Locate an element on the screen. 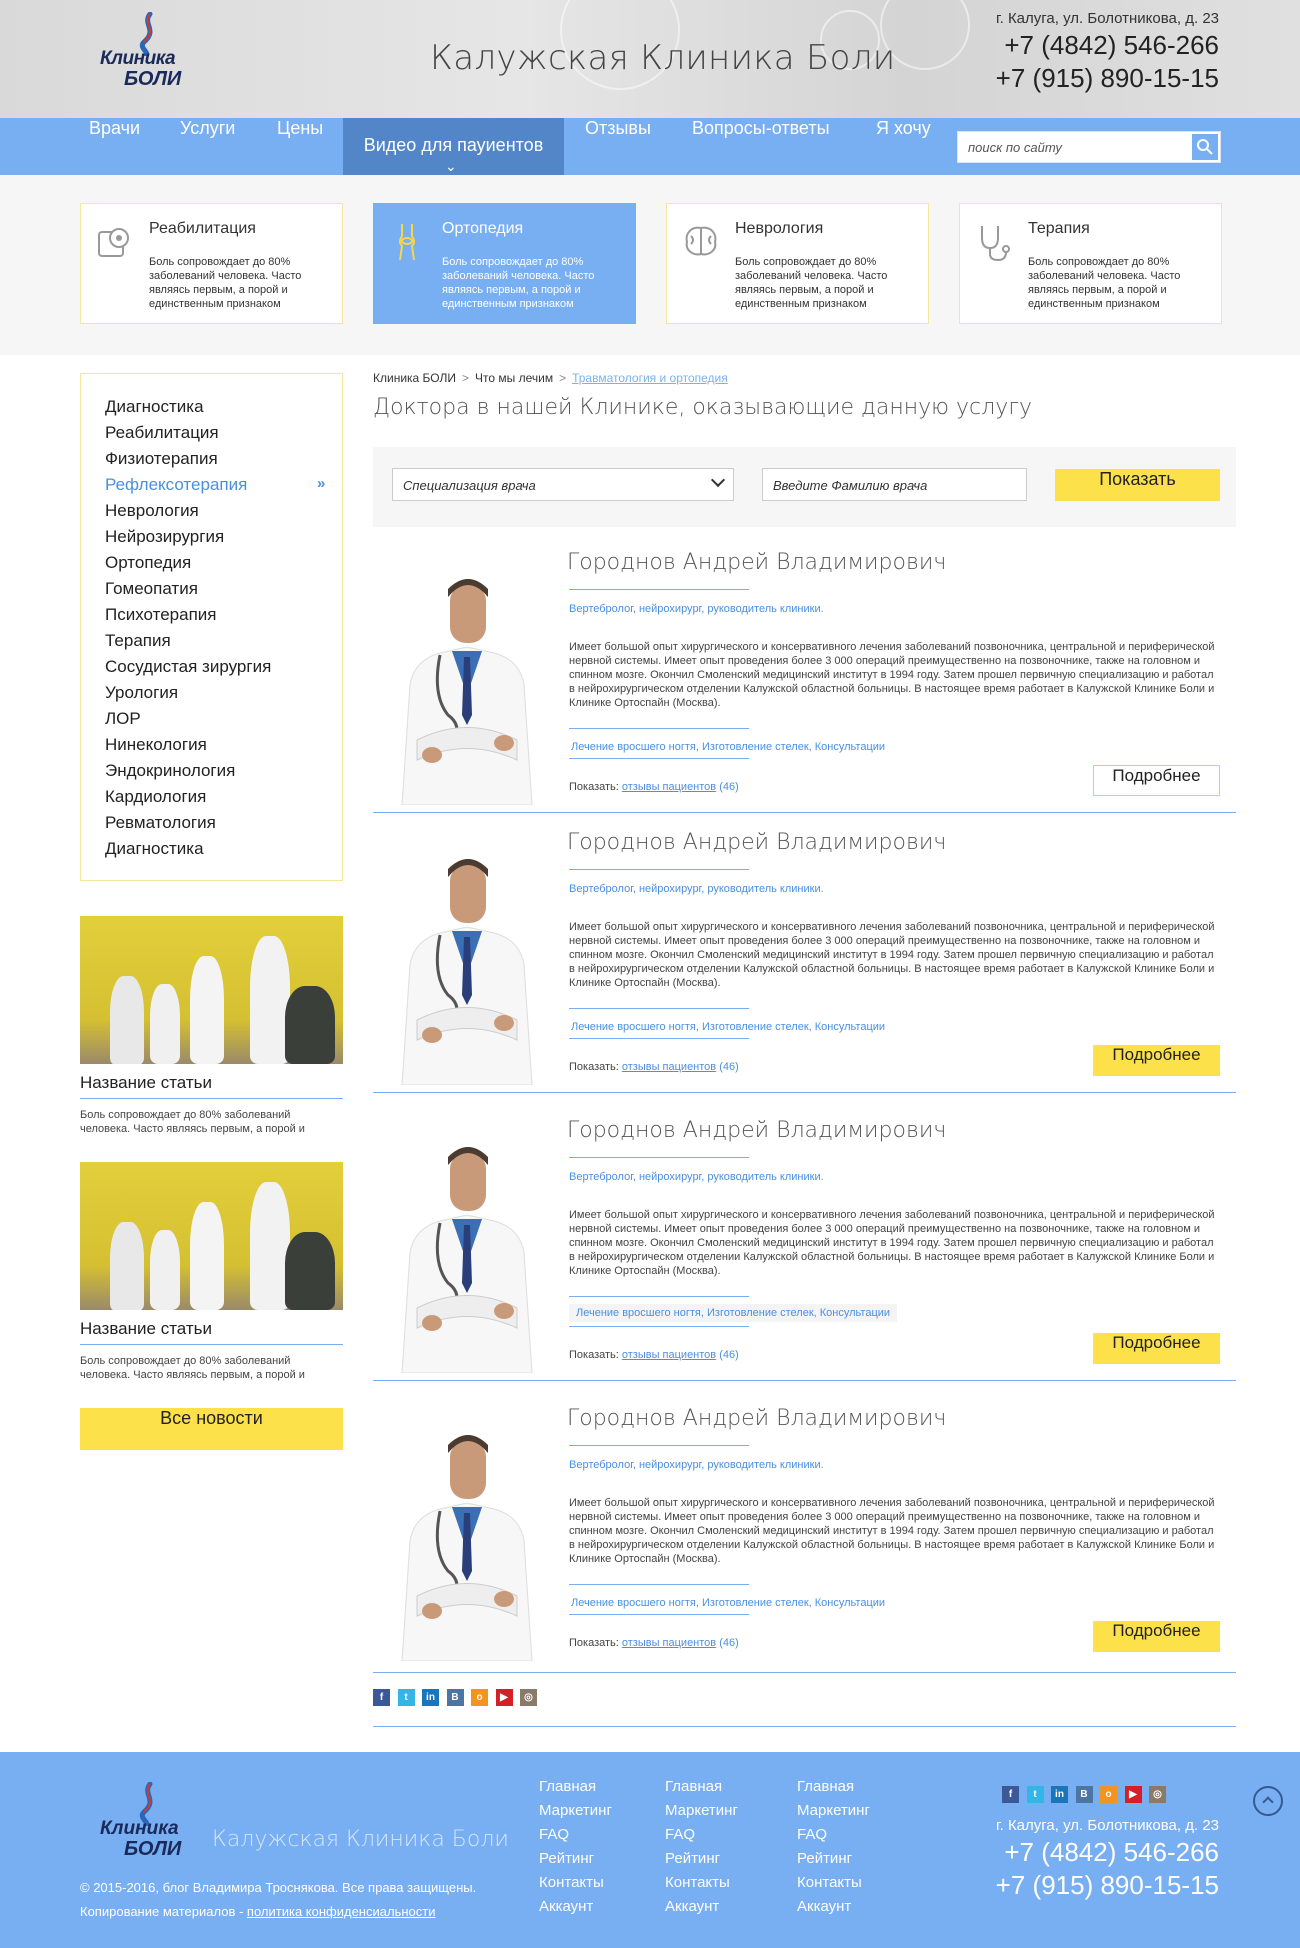 This screenshot has width=1300, height=1948. sidebar-item-reflexotherapy: Рефлексотерапия is located at coordinates (176, 485).